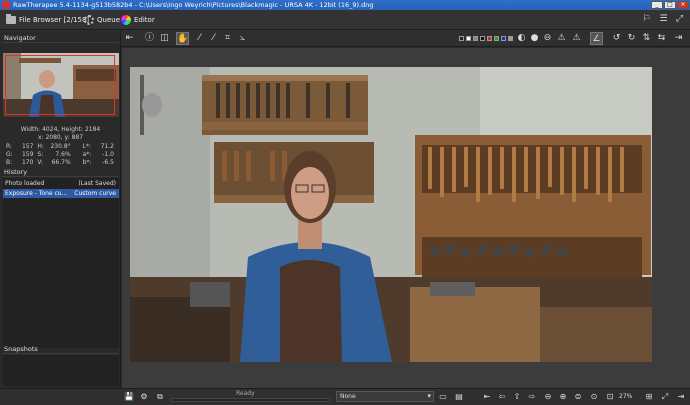  What do you see at coordinates (126, 20) in the screenshot?
I see `color-wheel-icon` at bounding box center [126, 20].